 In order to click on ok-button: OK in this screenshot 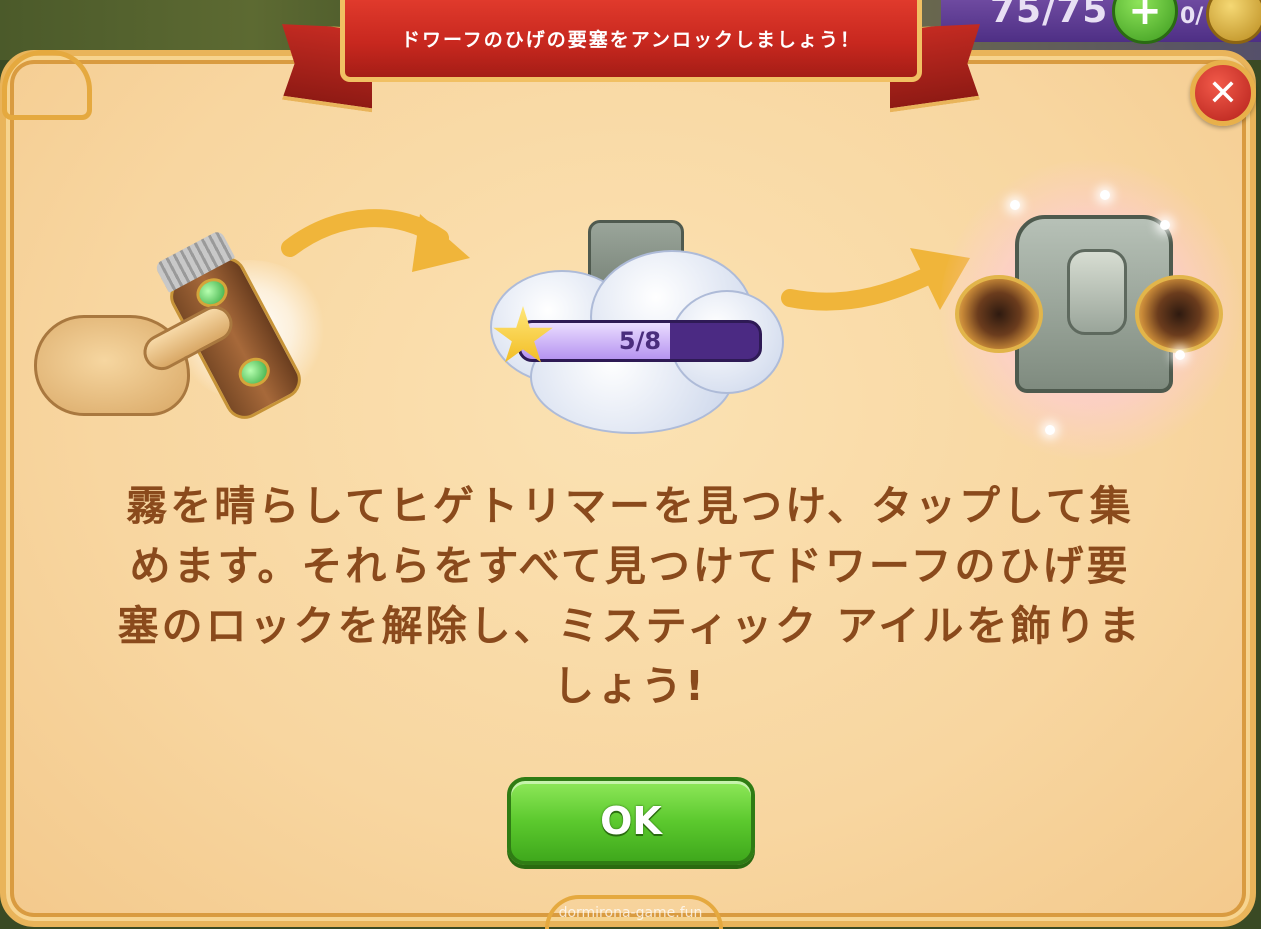, I will do `click(631, 821)`.